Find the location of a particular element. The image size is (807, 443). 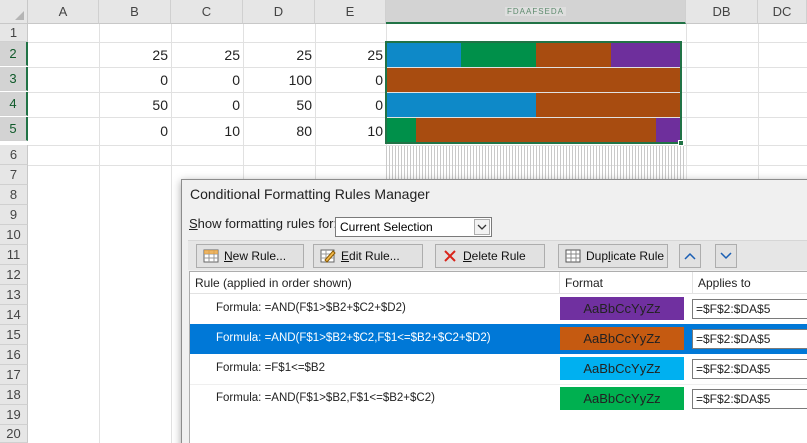

column-header-e: E is located at coordinates (350, 12).